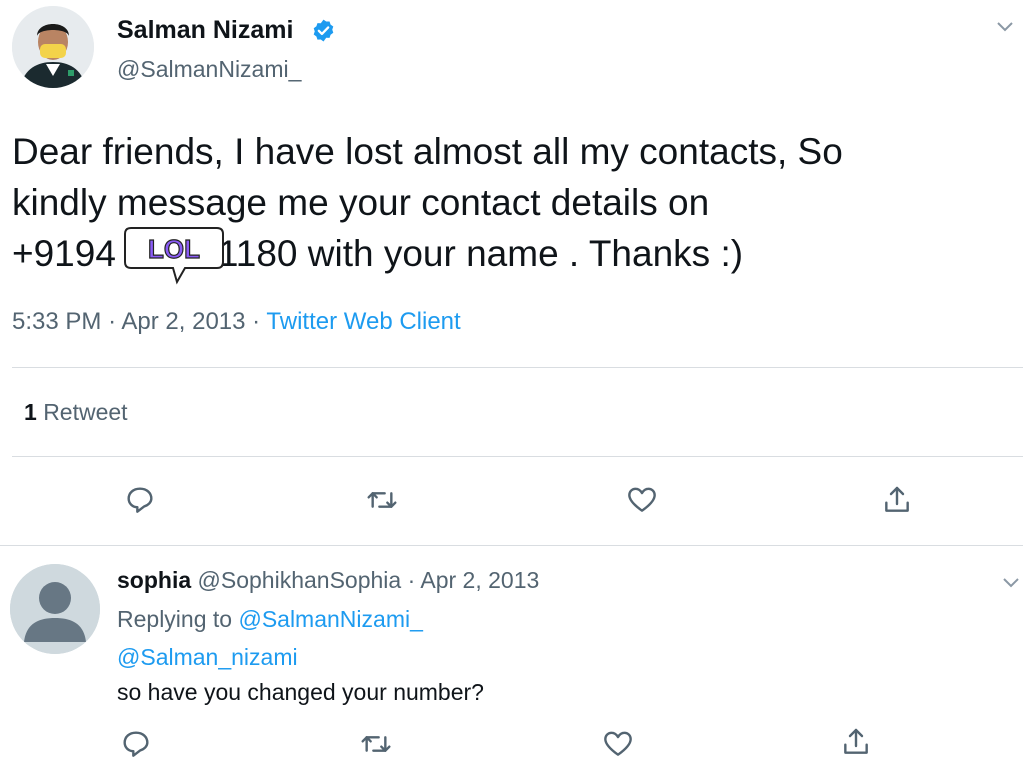 The image size is (1023, 765). What do you see at coordinates (209, 69) in the screenshot?
I see `author-handle: @SalmanNizami_` at bounding box center [209, 69].